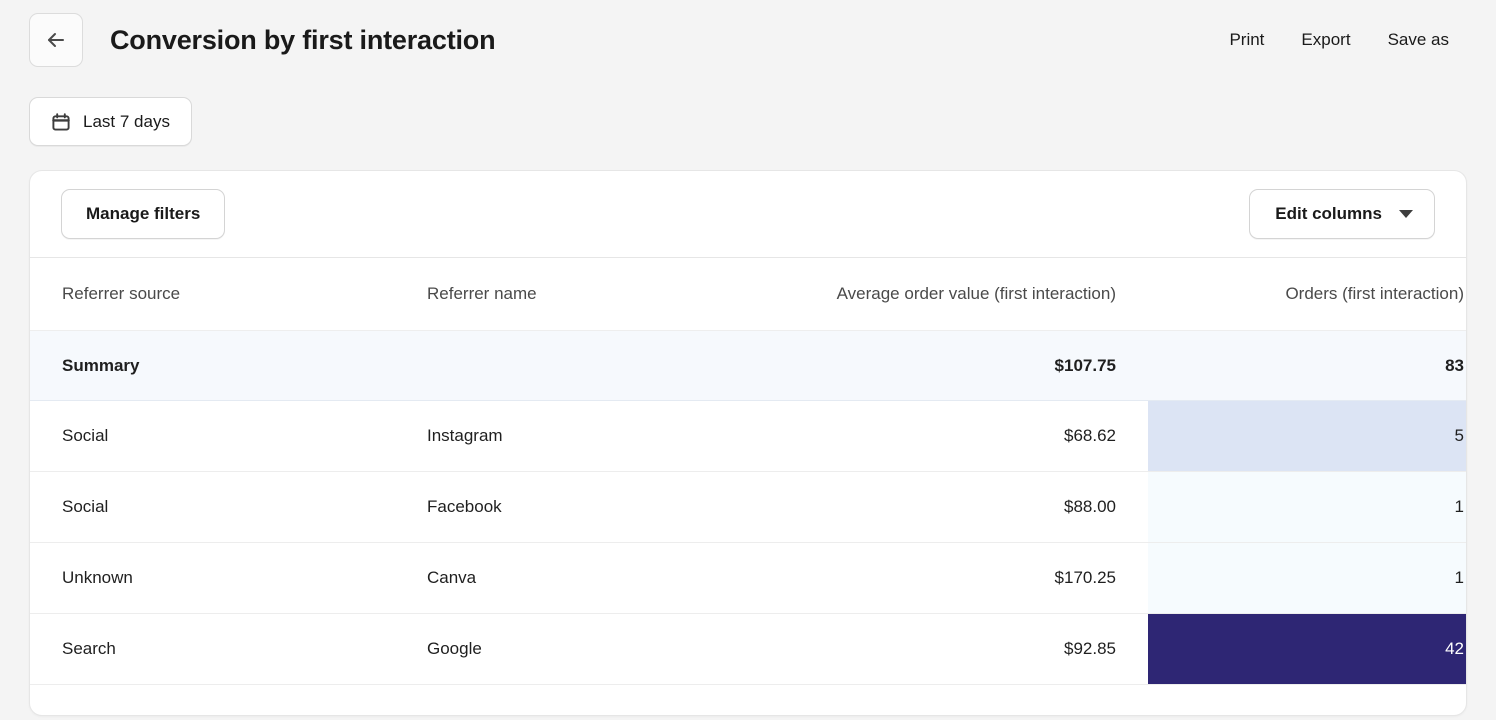 The image size is (1496, 720). I want to click on cell-average-order-value: $68.62, so click(934, 436).